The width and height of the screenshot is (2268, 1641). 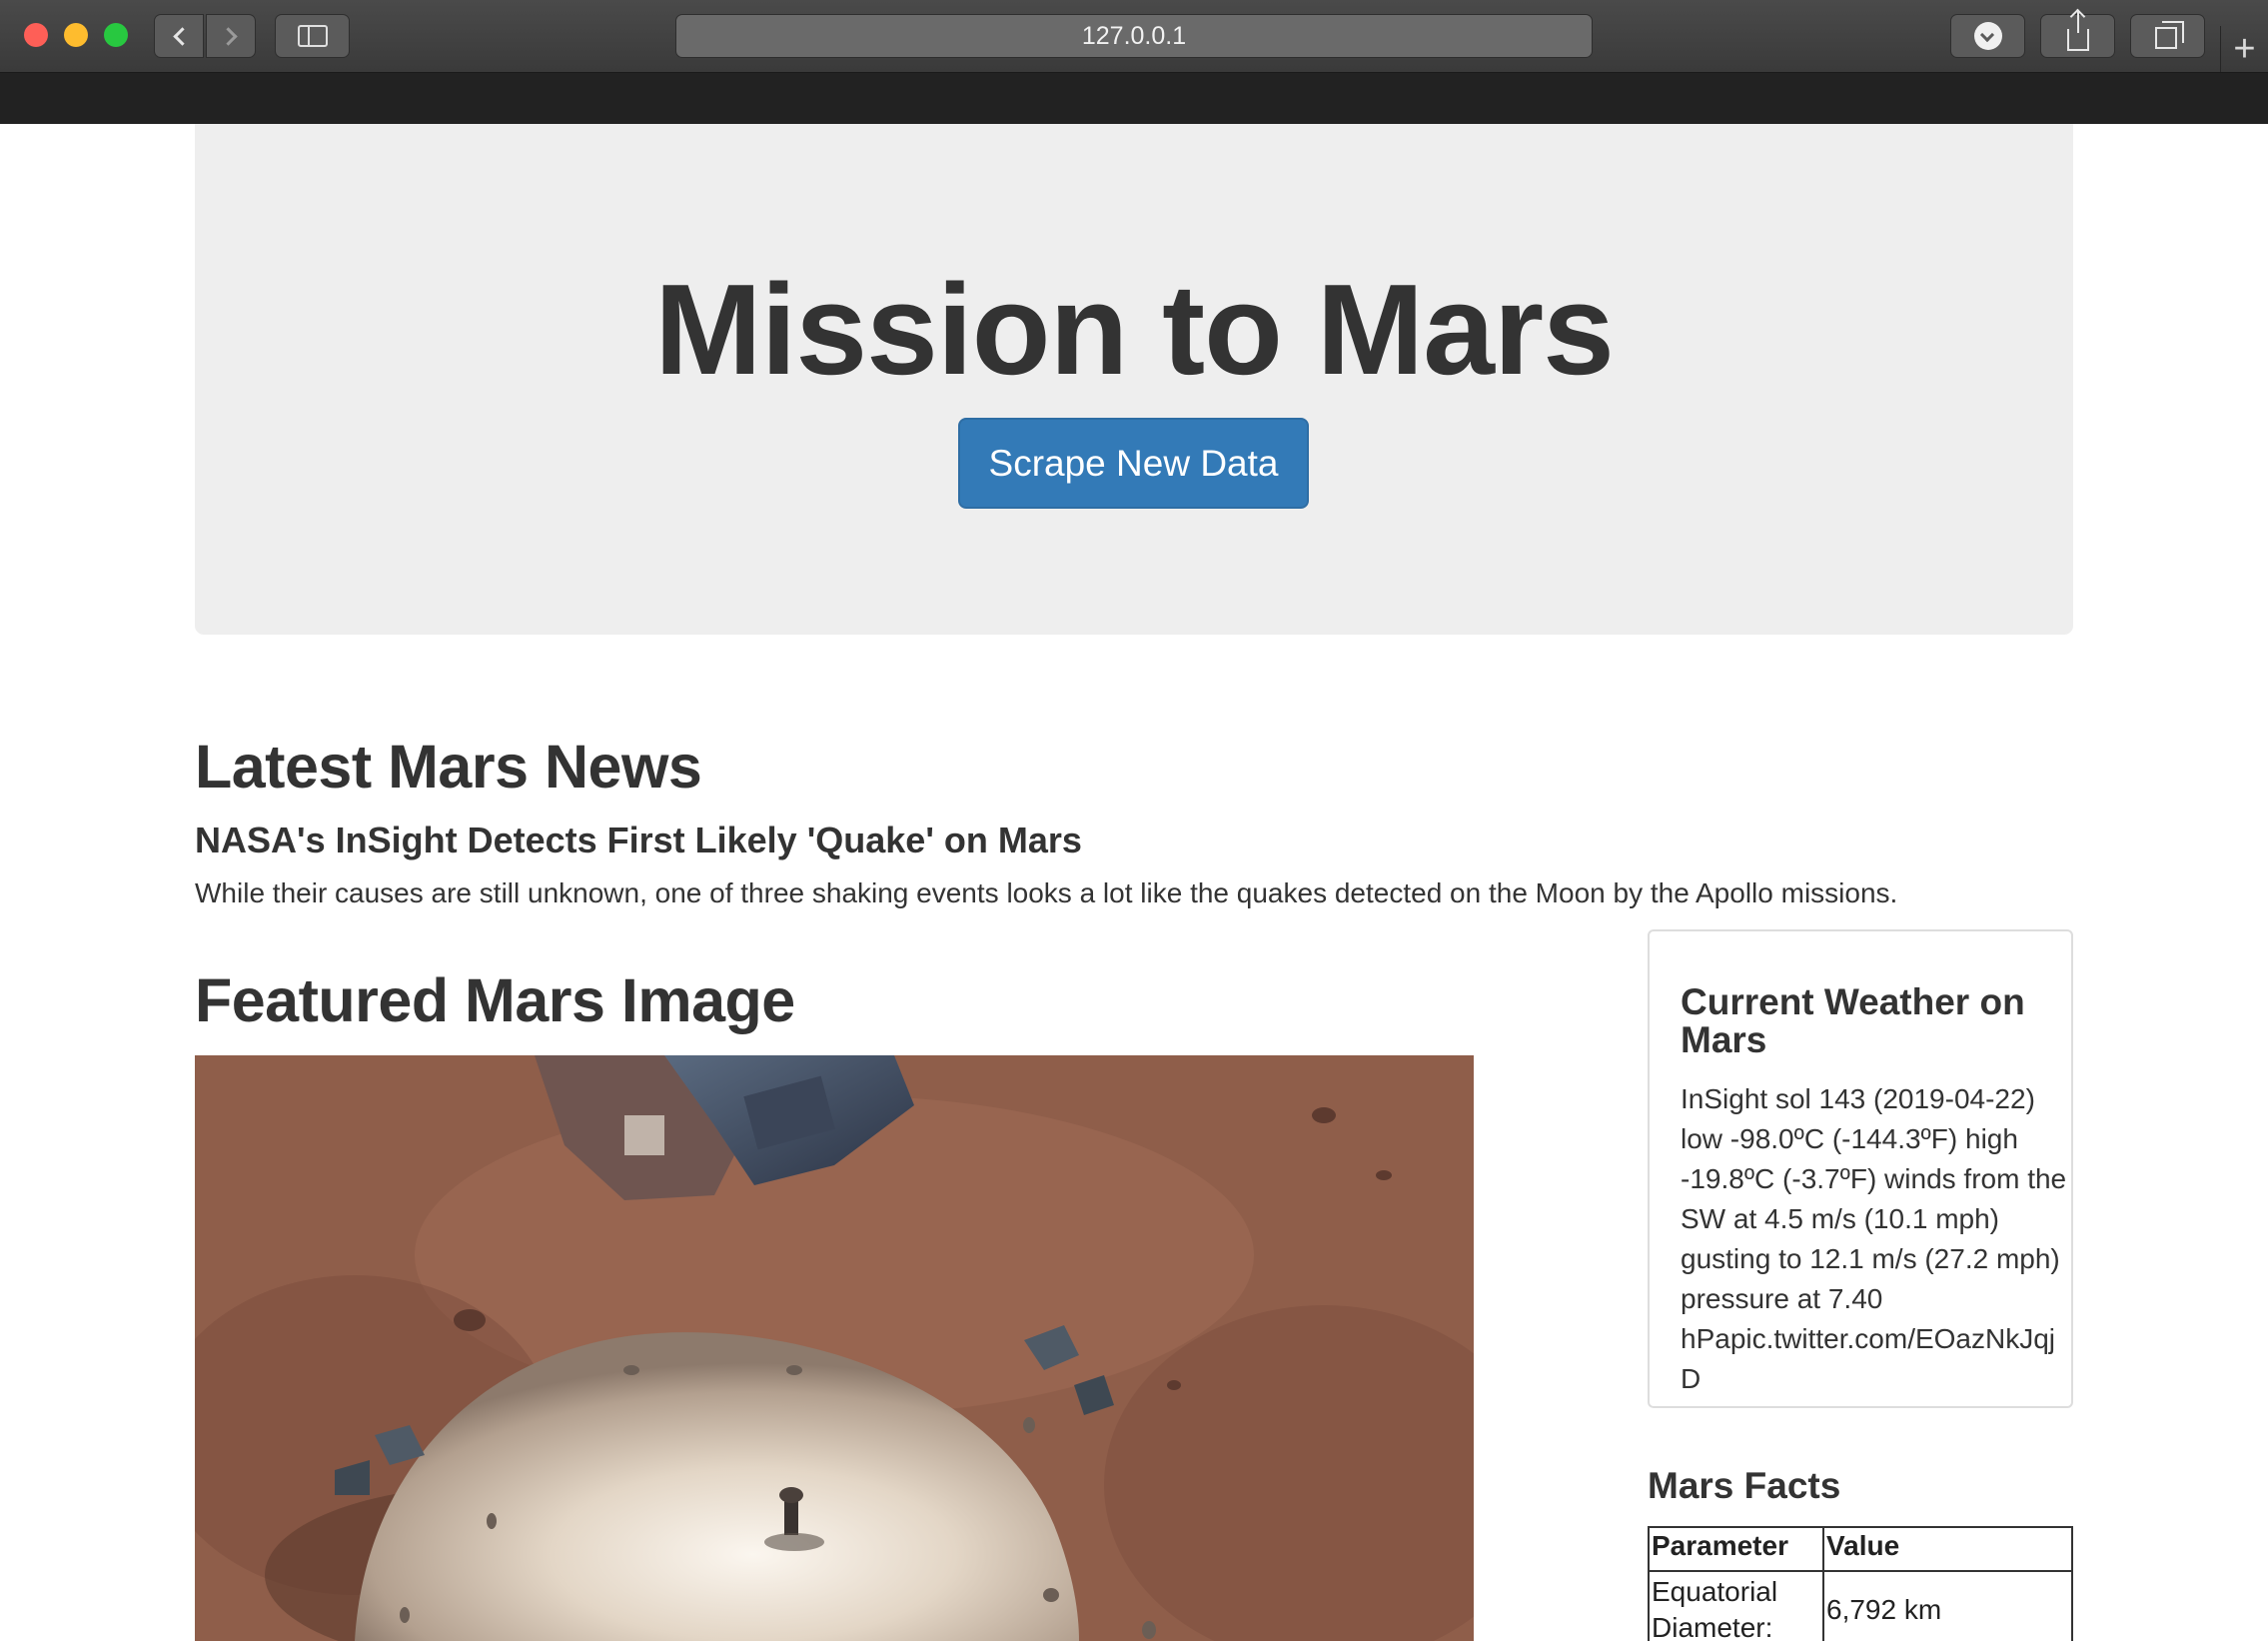 What do you see at coordinates (182, 36) in the screenshot?
I see `chevron-left-icon` at bounding box center [182, 36].